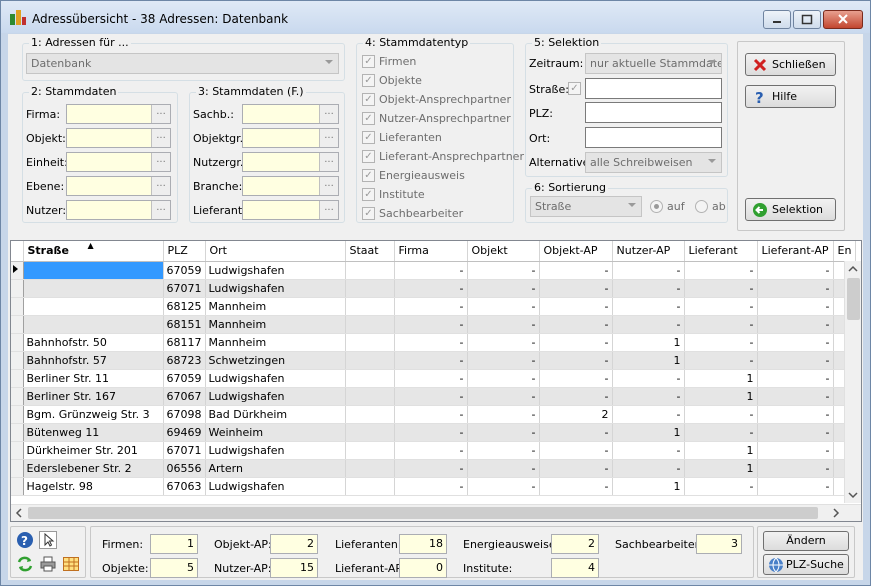  What do you see at coordinates (442, 100) in the screenshot?
I see `stammdatentyp-objekt-ap: ✓ Objekt-Ansprechpartner` at bounding box center [442, 100].